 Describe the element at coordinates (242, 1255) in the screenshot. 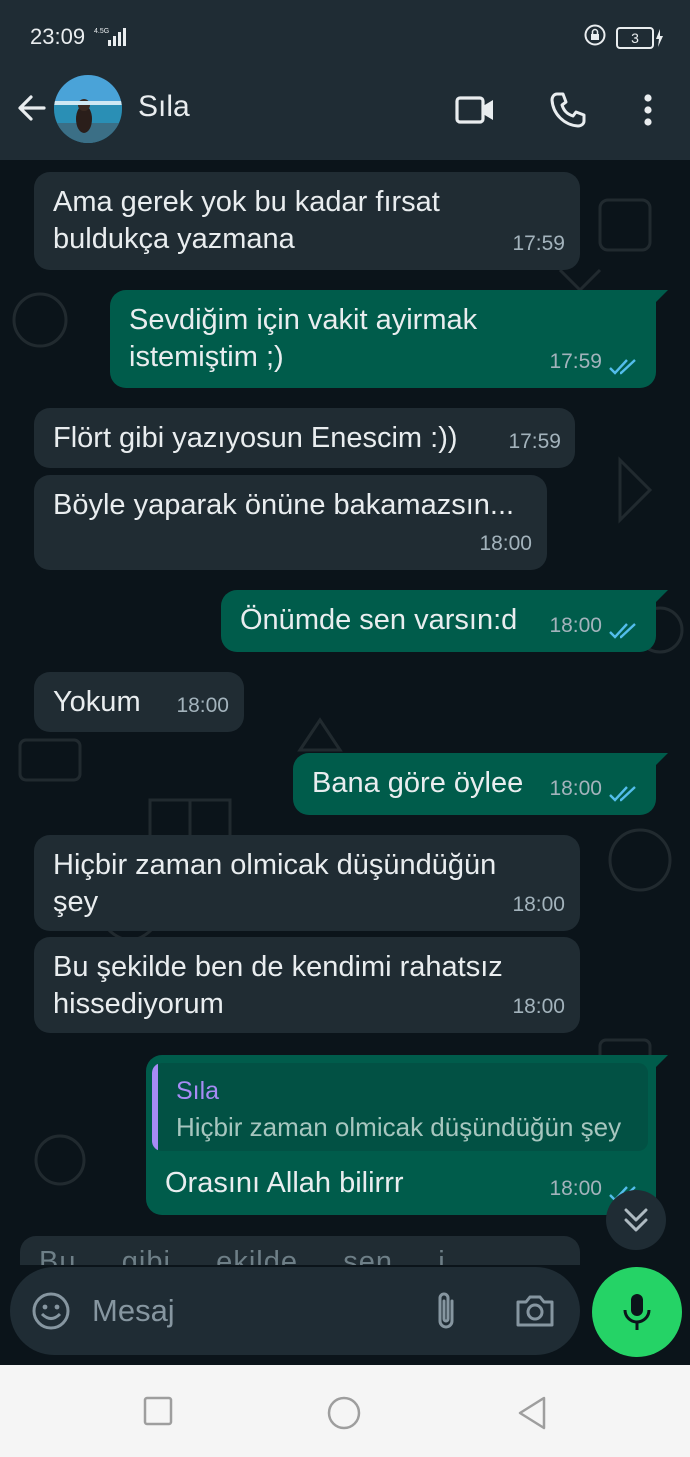

I see `message-text: Bu ... gibi ... ekilde ... sen ... i` at that location.